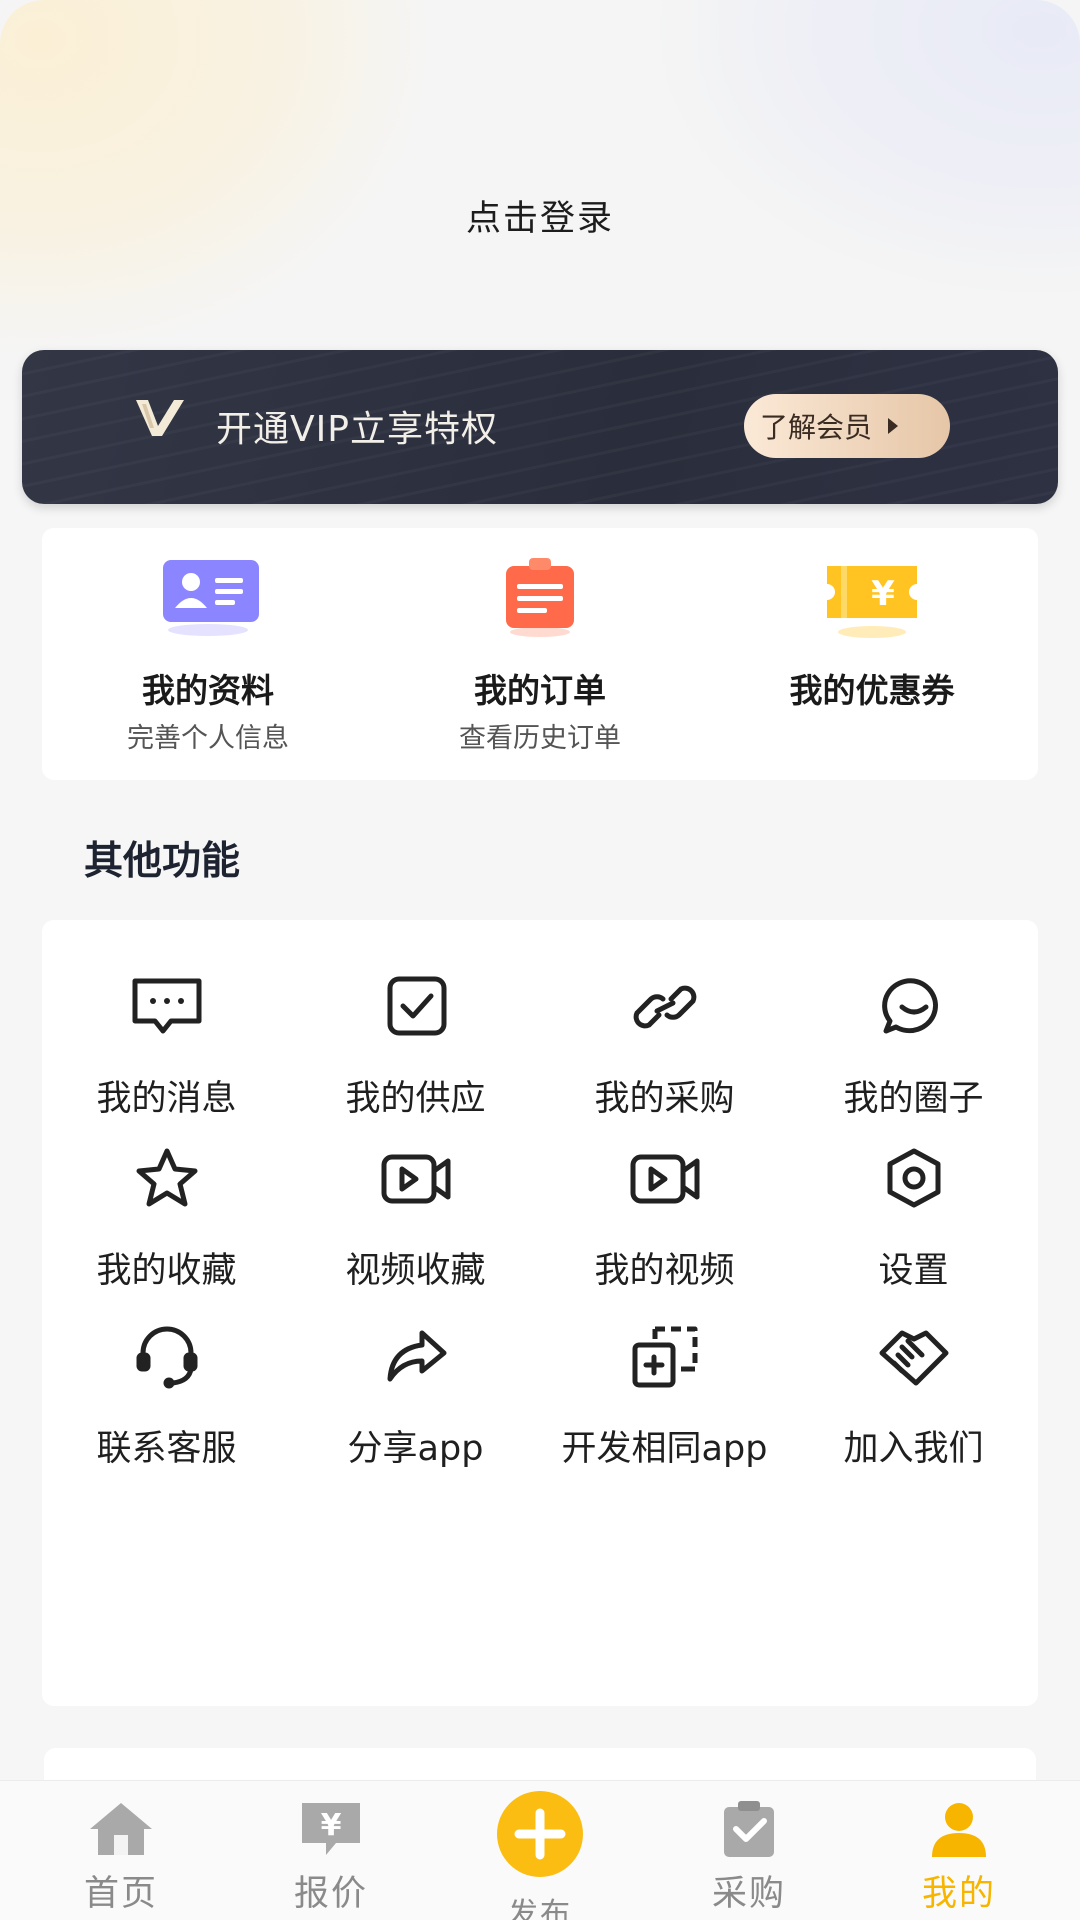 This screenshot has height=1920, width=1080. I want to click on user-icon, so click(959, 1830).